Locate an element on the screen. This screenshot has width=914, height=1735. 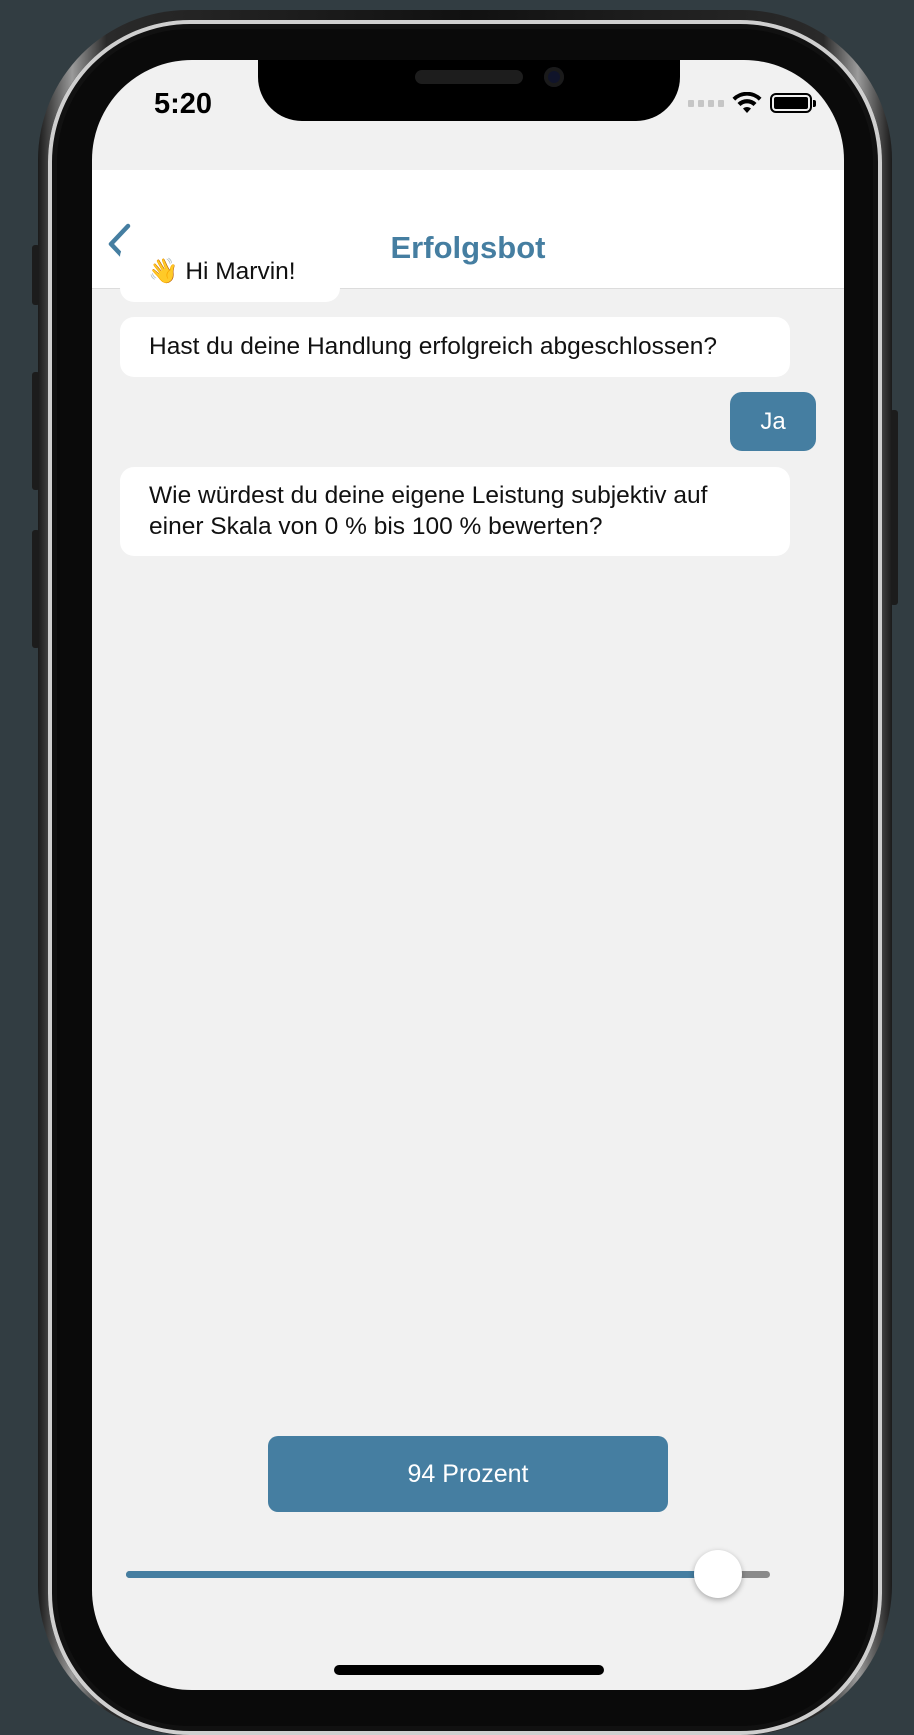
bot-message-greeting: 👋 Hi Marvin! is located at coordinates (230, 272).